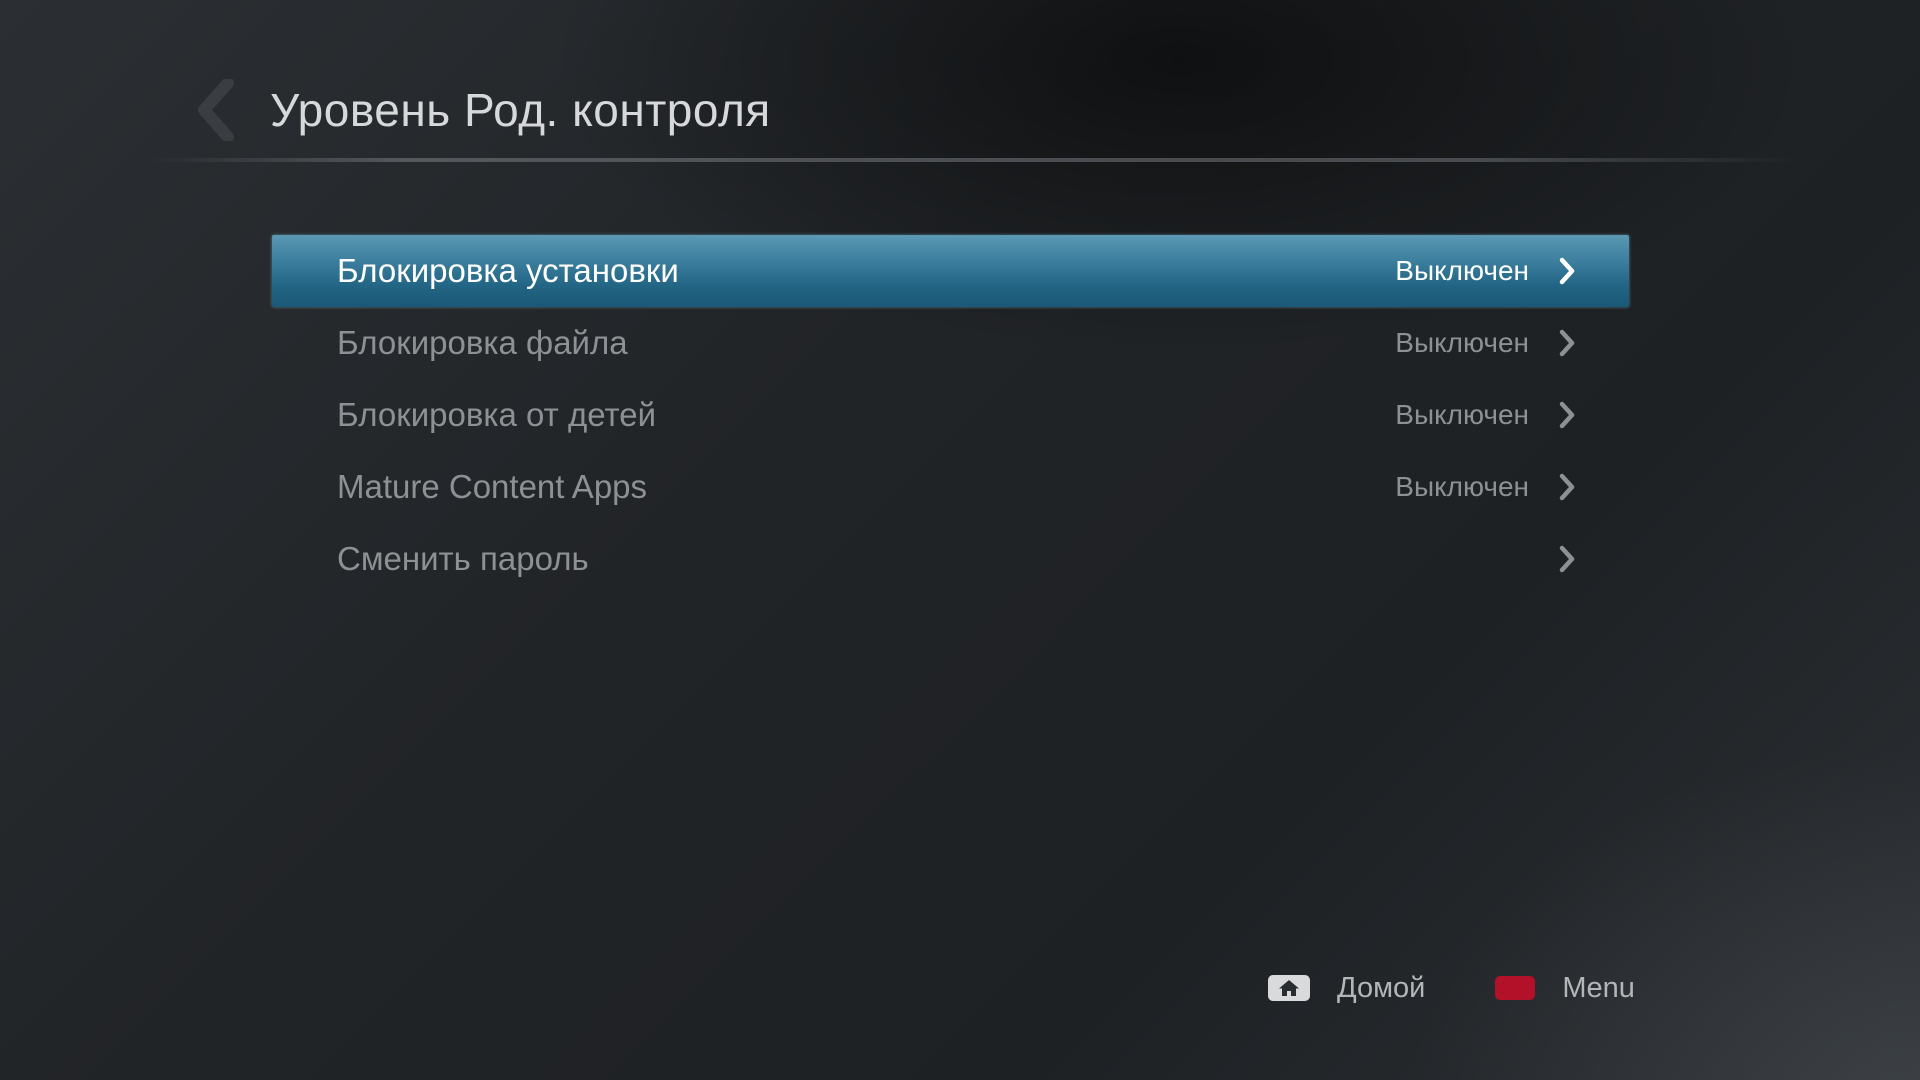 Image resolution: width=1920 pixels, height=1080 pixels. I want to click on header: Уровень Род. контроля, so click(480, 110).